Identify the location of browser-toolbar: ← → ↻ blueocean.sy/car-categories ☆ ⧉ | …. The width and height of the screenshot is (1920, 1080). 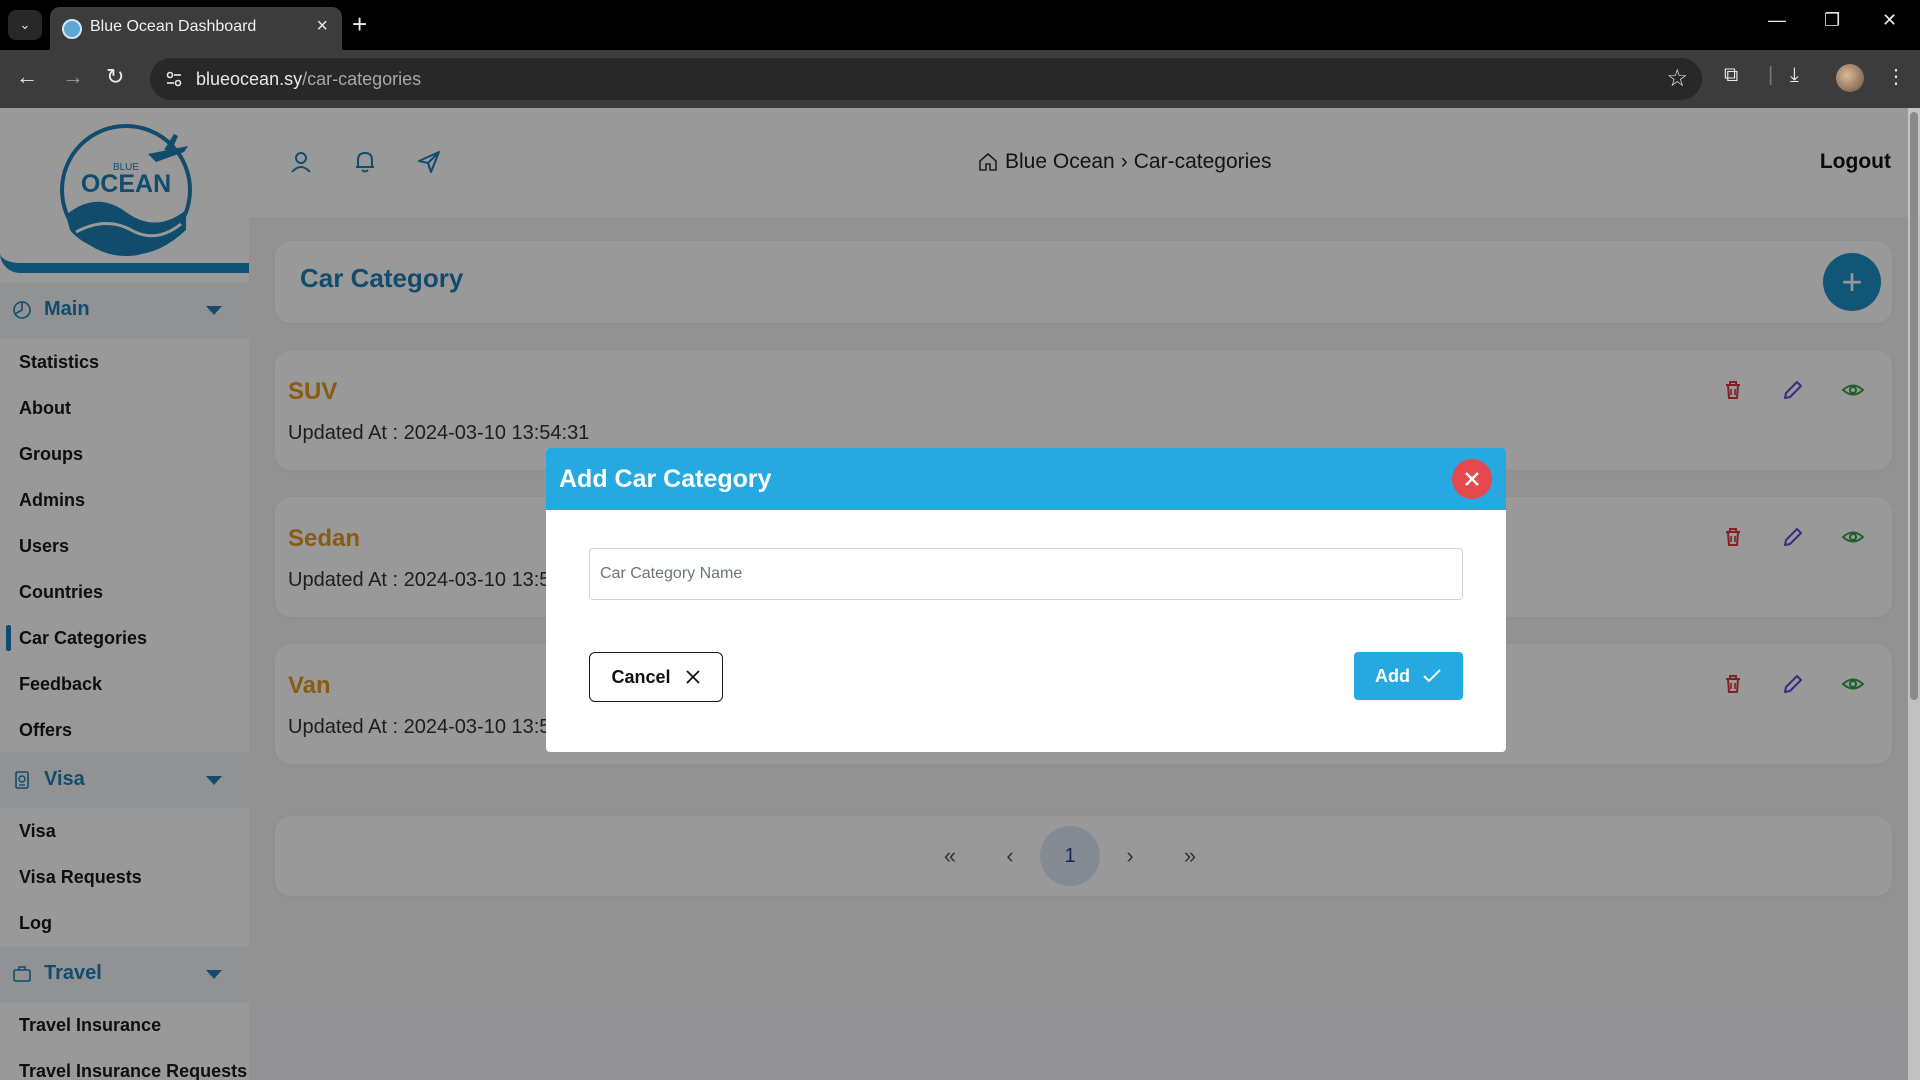
(960, 79).